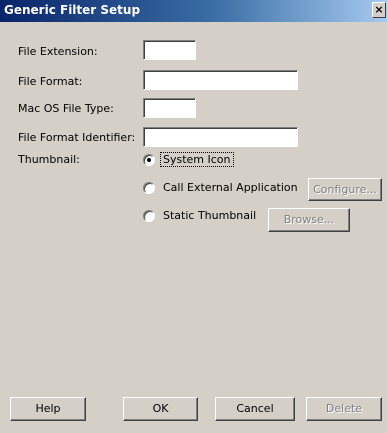 The height and width of the screenshot is (433, 387). I want to click on radio-call-external-application: Call External Application, so click(223, 189).